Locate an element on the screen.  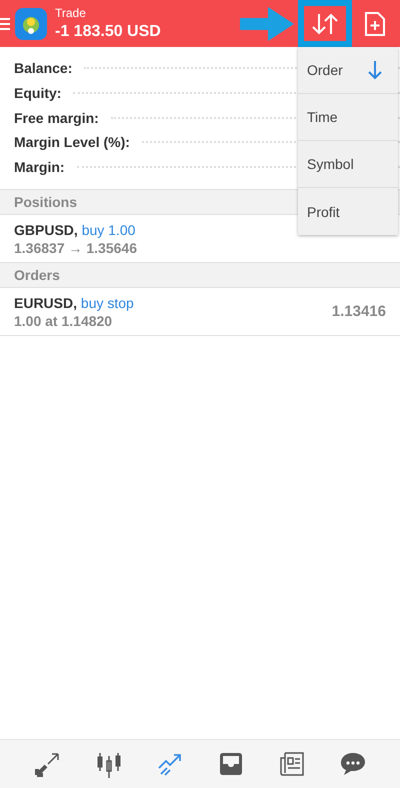
new-order-icon is located at coordinates (375, 23).